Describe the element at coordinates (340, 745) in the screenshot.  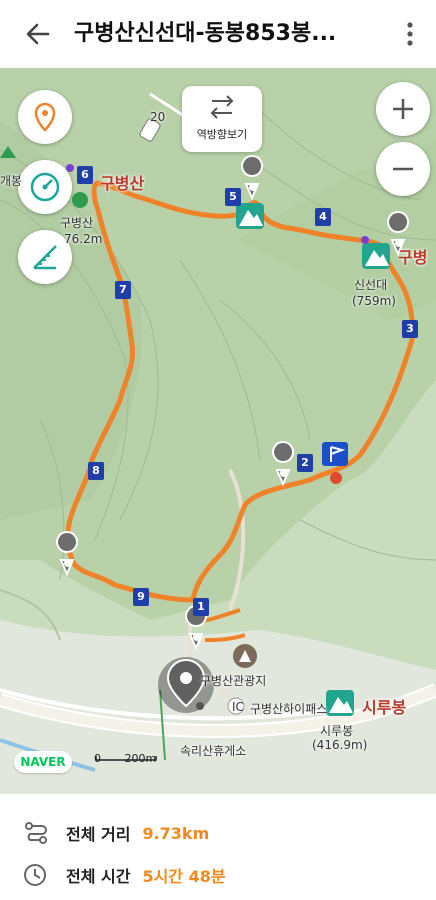
I see `peak-elevation-sirubong: (416.9m)` at that location.